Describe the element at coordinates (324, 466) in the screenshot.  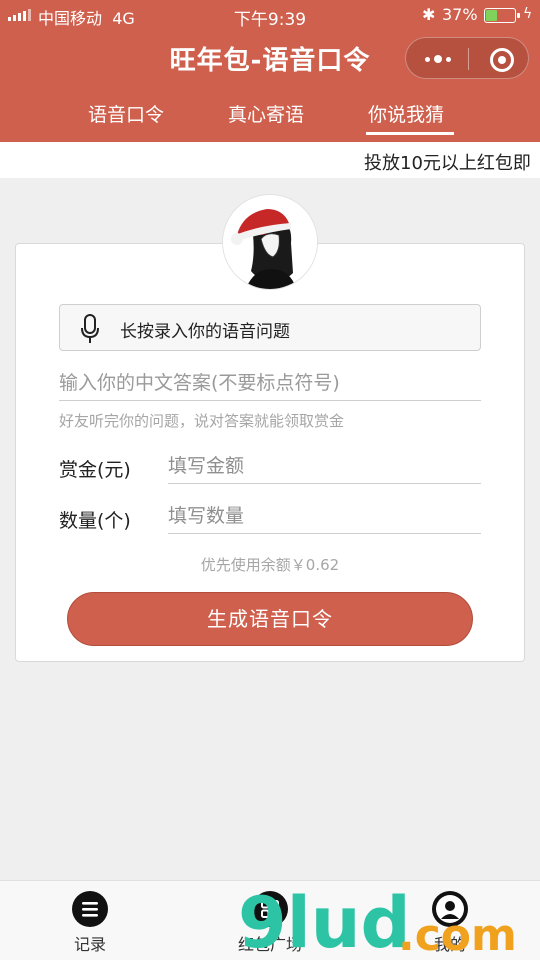
I see `reward-amount-input` at that location.